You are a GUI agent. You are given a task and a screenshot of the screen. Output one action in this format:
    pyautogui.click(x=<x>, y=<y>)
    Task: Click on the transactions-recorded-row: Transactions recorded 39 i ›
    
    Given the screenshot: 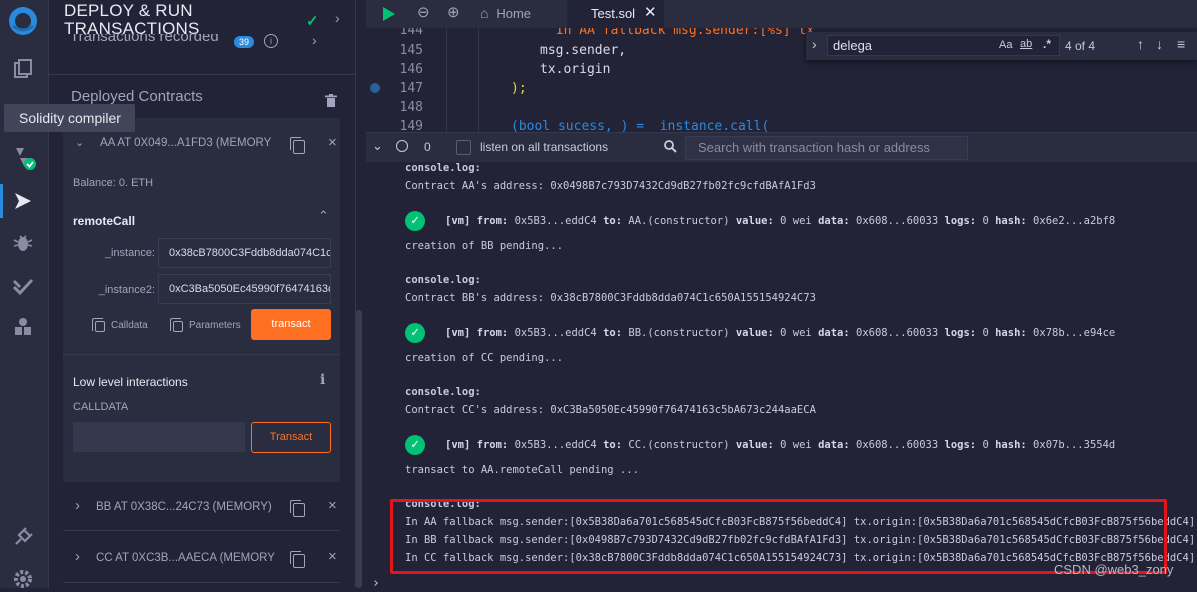 What is the action you would take?
    pyautogui.click(x=205, y=43)
    